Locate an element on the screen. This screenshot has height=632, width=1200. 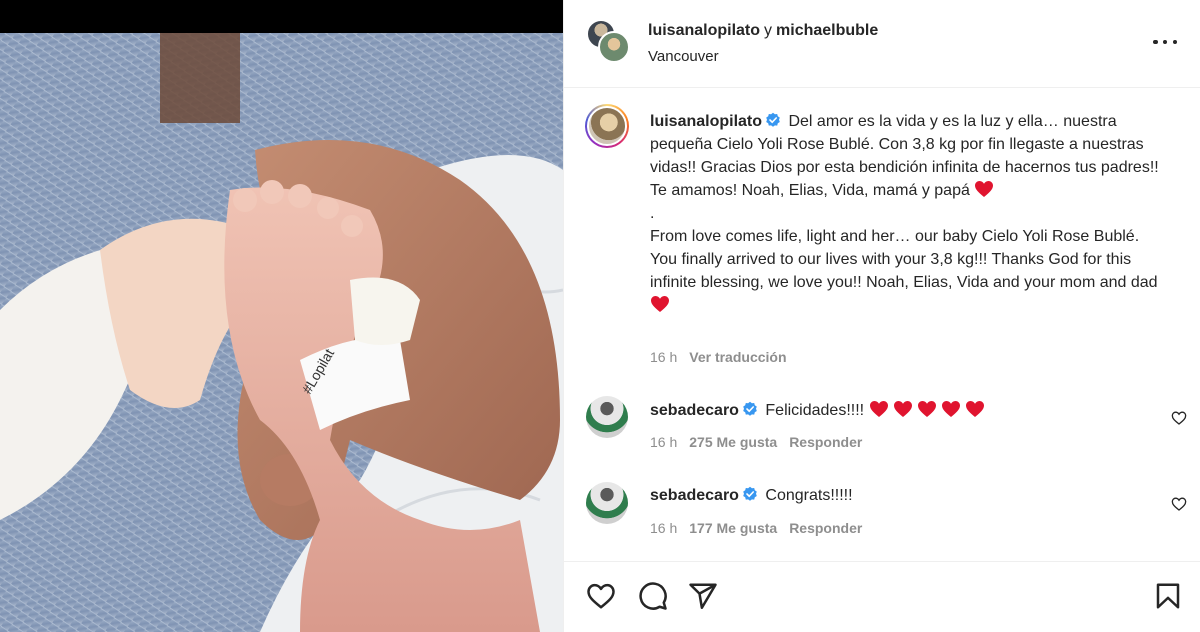
comment-body: Congrats!!!!! is located at coordinates (809, 495).